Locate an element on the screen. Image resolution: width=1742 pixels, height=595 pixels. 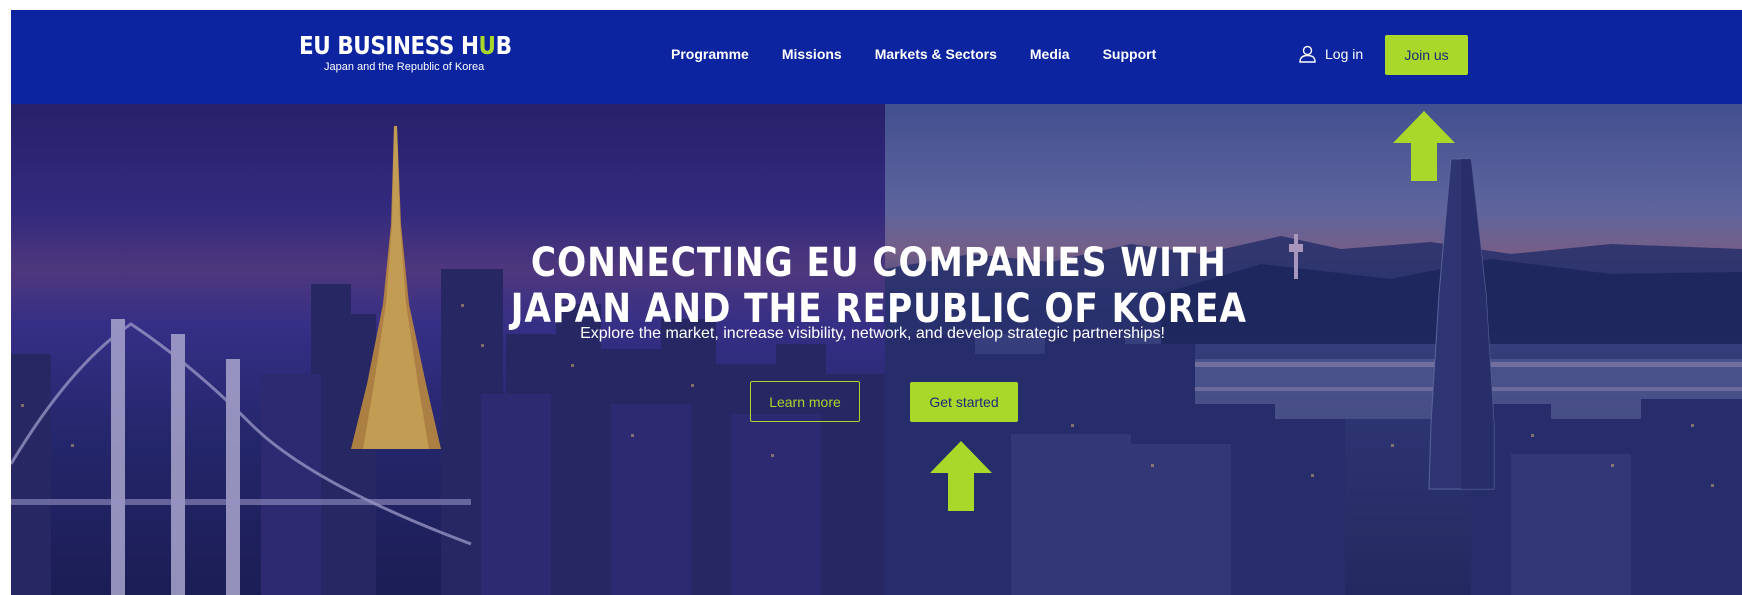
nav-item-markets-sectors: Markets & Sectors is located at coordinates (936, 54).